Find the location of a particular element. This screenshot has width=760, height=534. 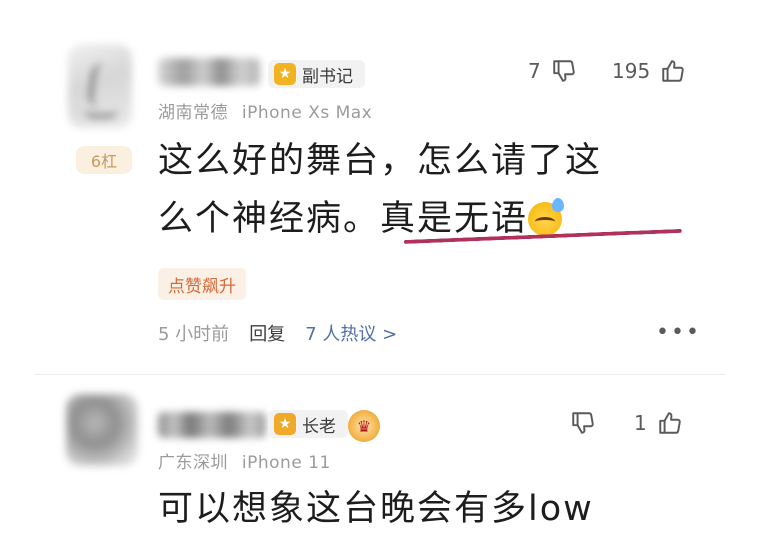

comment-text: 可以想象这台晚会有多low is located at coordinates (376, 509).